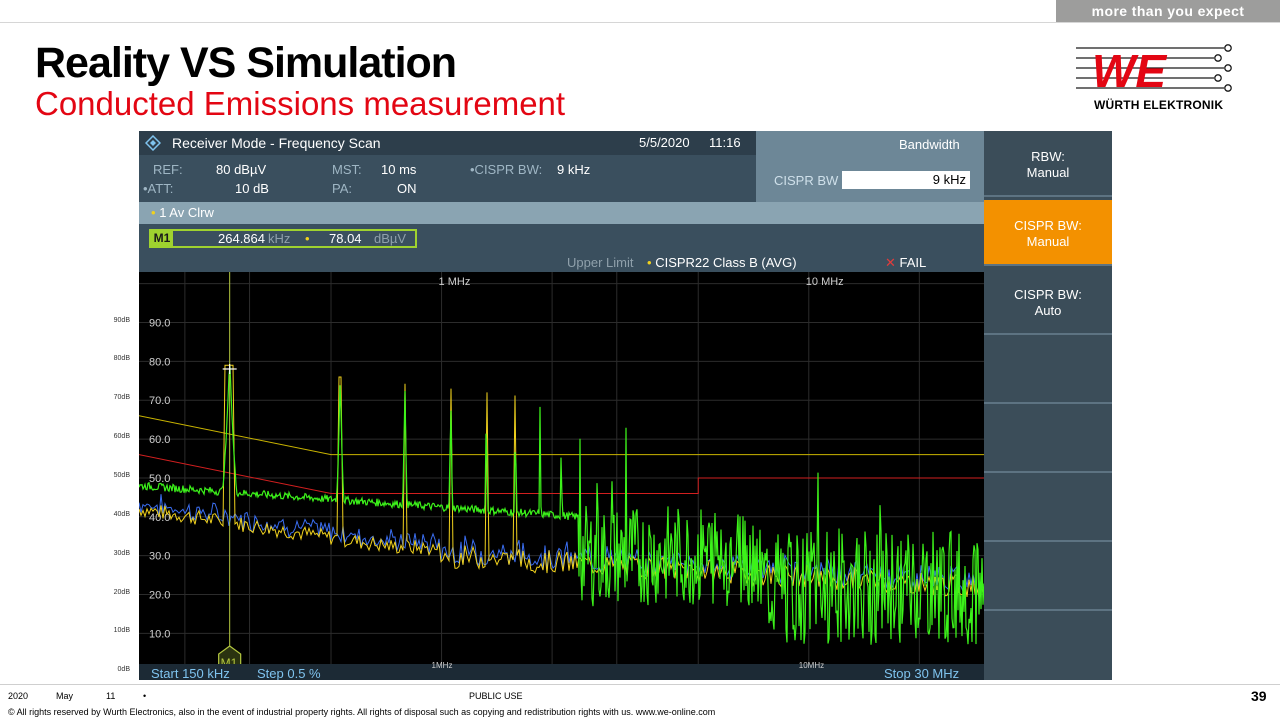 The height and width of the screenshot is (720, 1280). Describe the element at coordinates (246, 63) in the screenshot. I see `slide-title: Reality VS Simulation` at that location.